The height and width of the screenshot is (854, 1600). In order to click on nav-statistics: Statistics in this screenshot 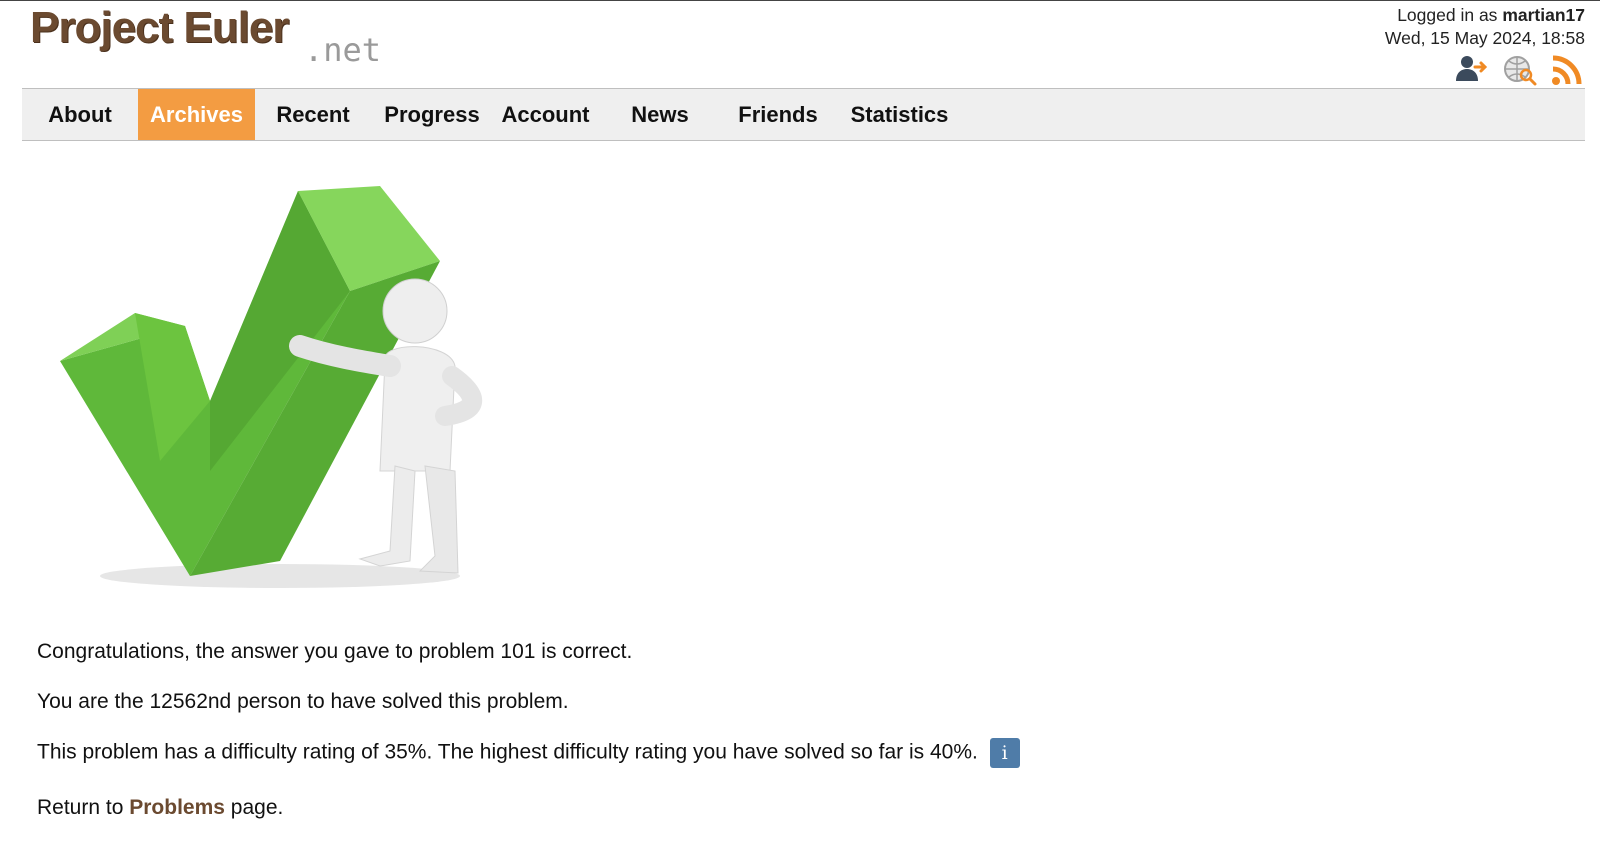, I will do `click(899, 114)`.